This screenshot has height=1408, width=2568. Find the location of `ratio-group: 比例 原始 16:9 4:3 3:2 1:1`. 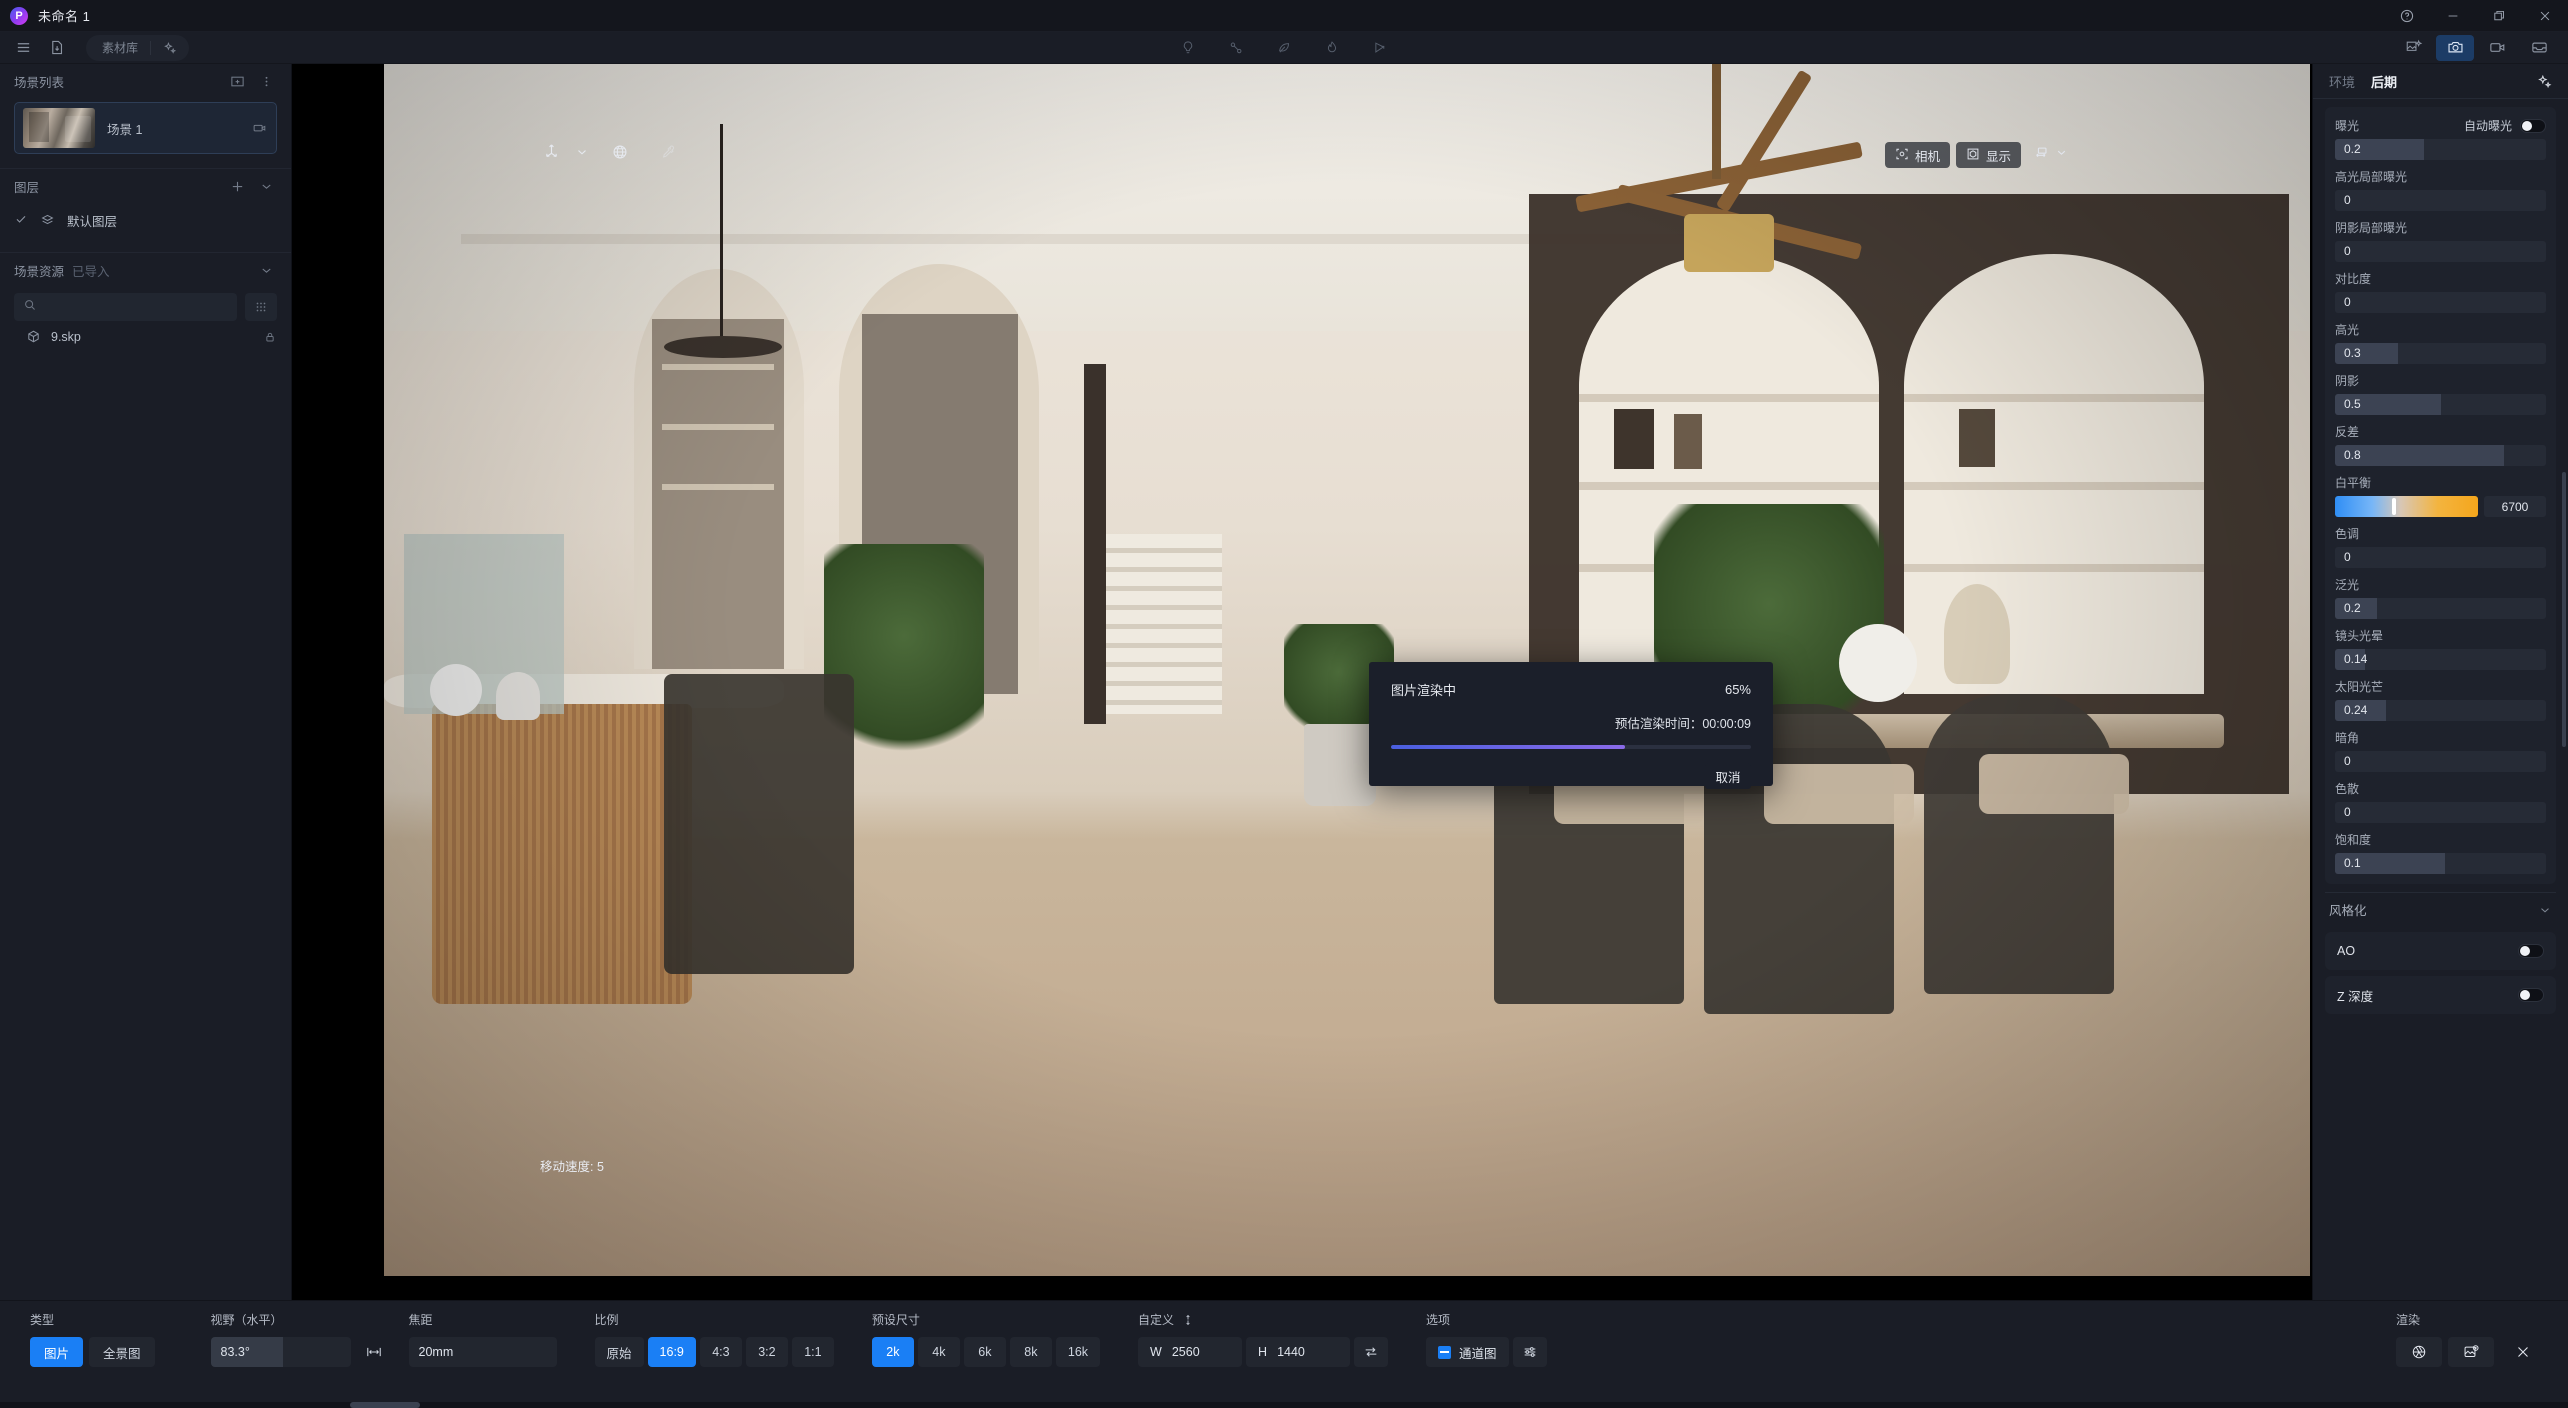

ratio-group: 比例 原始 16:9 4:3 3:2 1:1 is located at coordinates (714, 1339).